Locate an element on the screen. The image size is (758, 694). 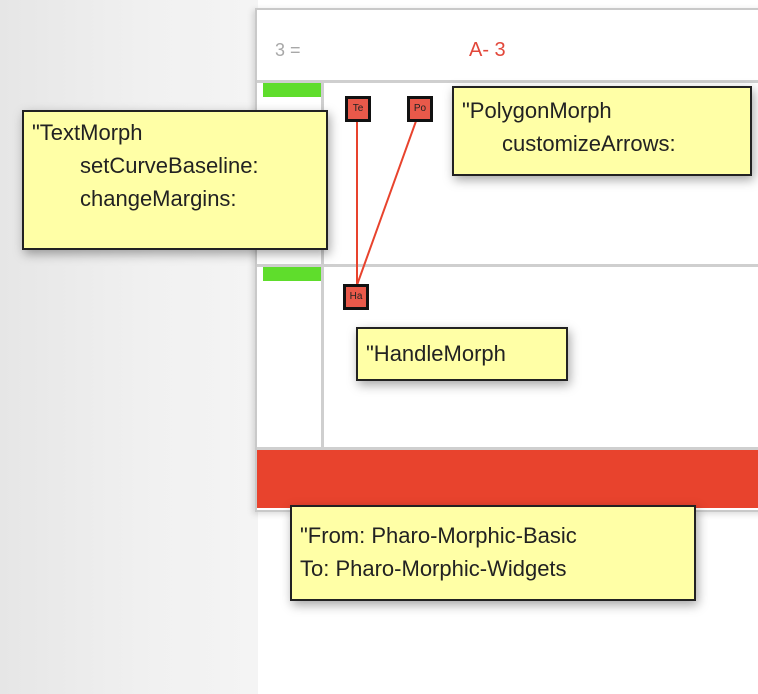
node-polygon-morph: Po is located at coordinates (420, 109).